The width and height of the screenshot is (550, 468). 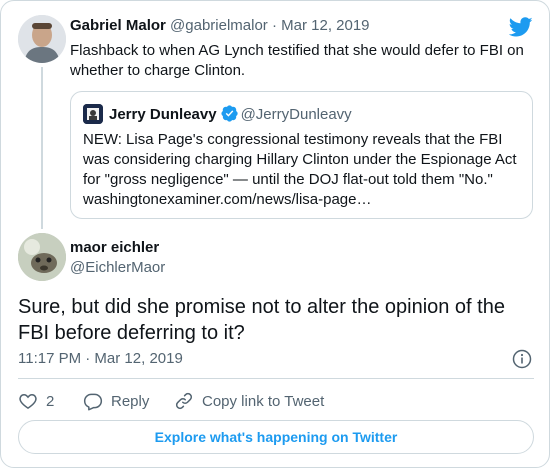 What do you see at coordinates (296, 114) in the screenshot?
I see `quoted-author-handle: @JerryDunleavy` at bounding box center [296, 114].